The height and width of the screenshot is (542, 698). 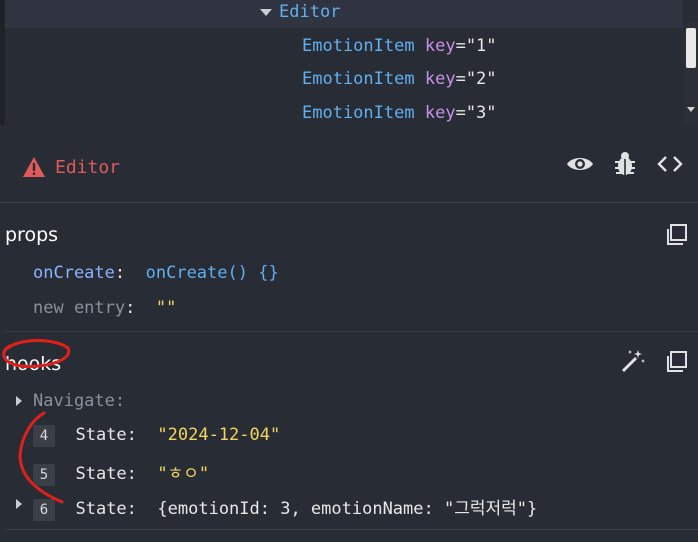 What do you see at coordinates (344, 14) in the screenshot?
I see `tree-row-editor` at bounding box center [344, 14].